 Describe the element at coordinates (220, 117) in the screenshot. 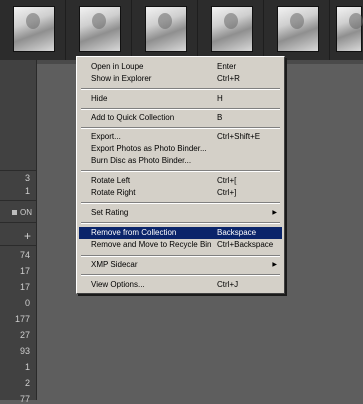

I see `menu-item-shortcut: B` at that location.